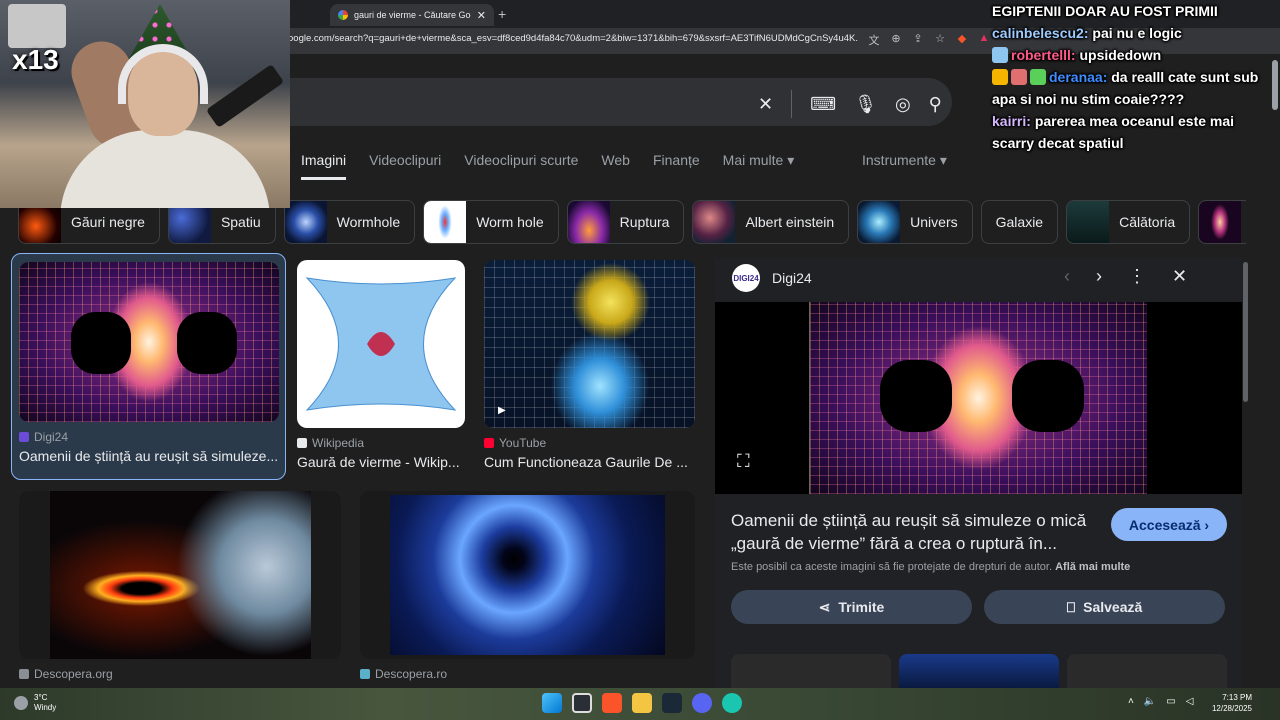 The image size is (1280, 720). I want to click on more-options-icon: ⋮, so click(1137, 276).